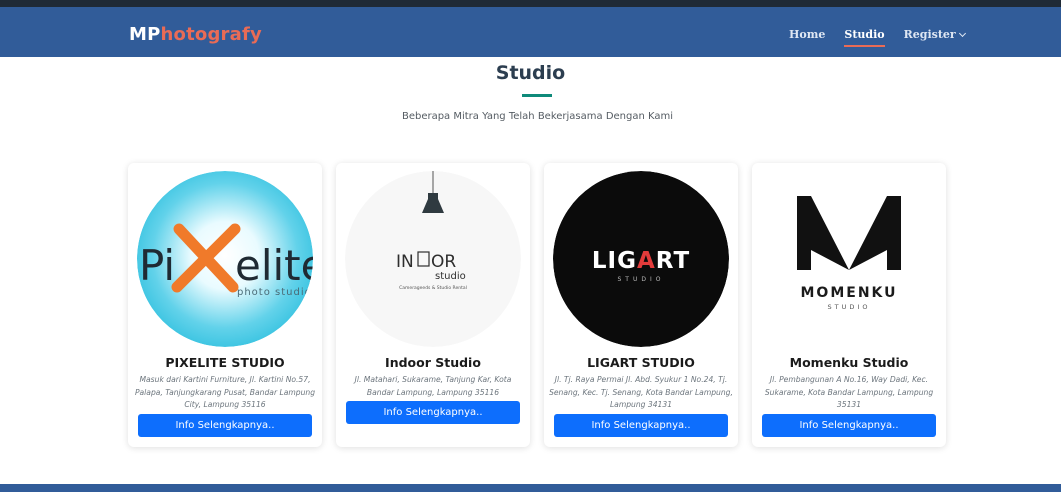 The image size is (1061, 492). What do you see at coordinates (433, 288) in the screenshot?
I see `svg-text: Camerageeds & Studio Rental` at bounding box center [433, 288].